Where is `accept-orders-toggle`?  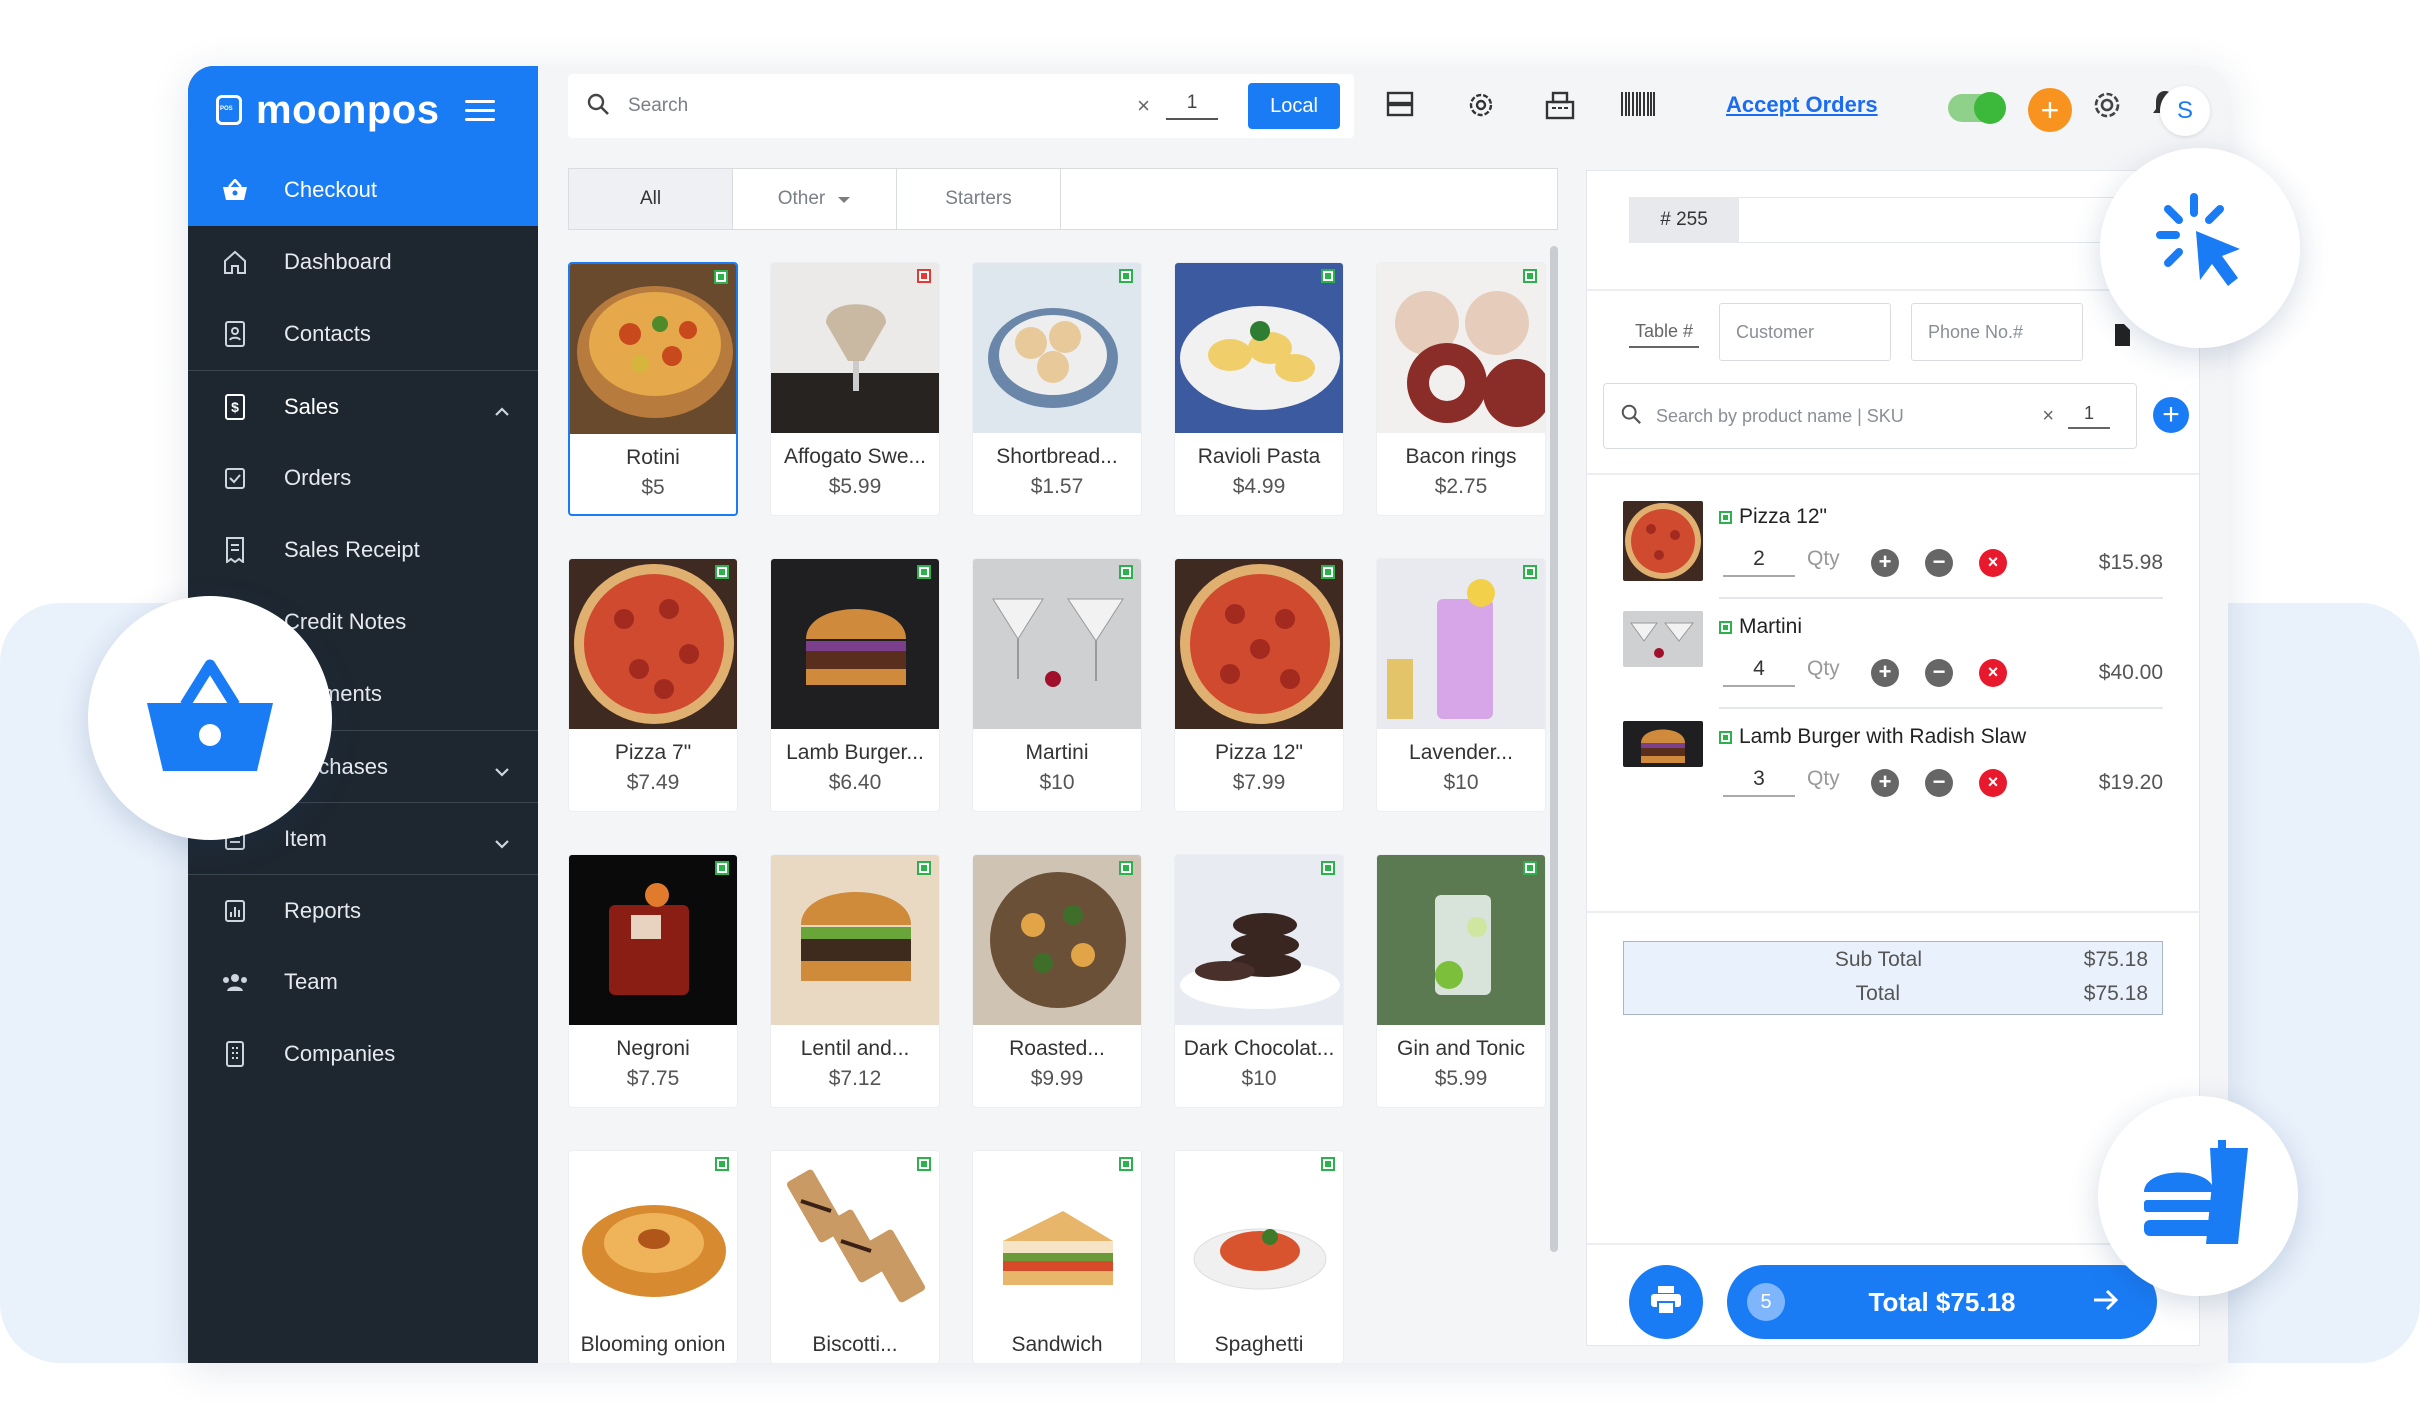 accept-orders-toggle is located at coordinates (1977, 108).